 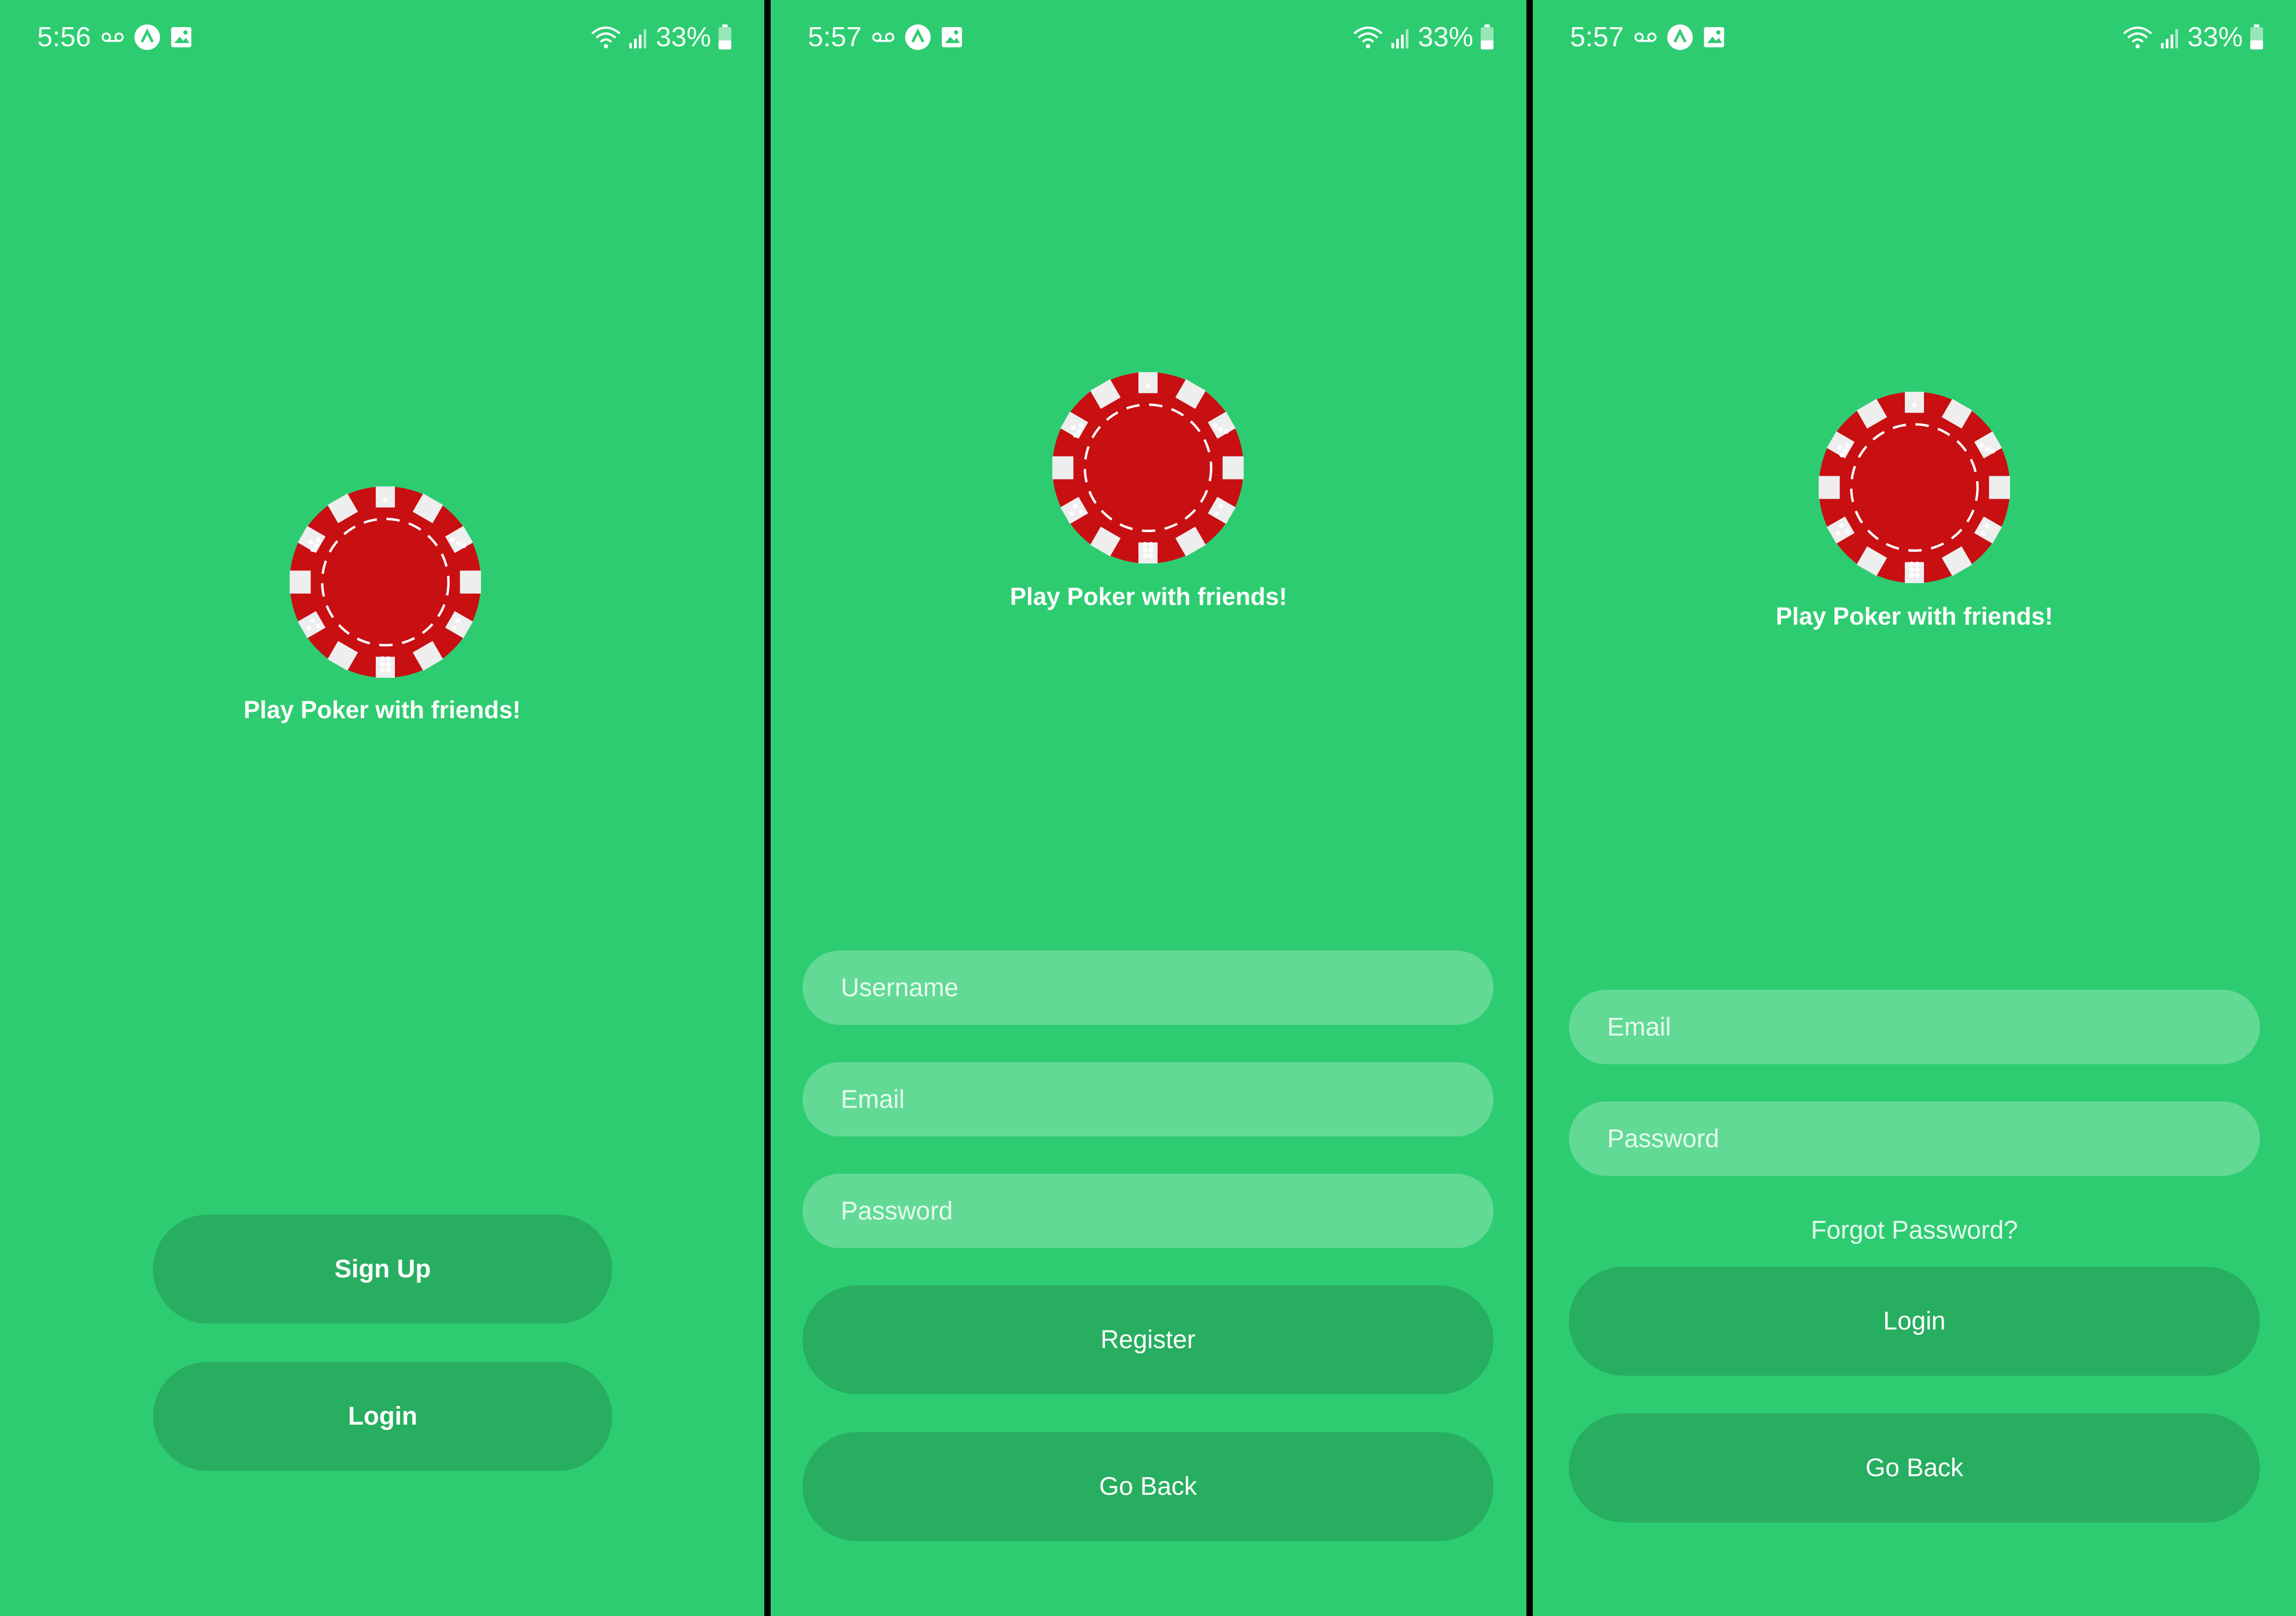 I want to click on signup-button: Sign Up, so click(x=382, y=1269).